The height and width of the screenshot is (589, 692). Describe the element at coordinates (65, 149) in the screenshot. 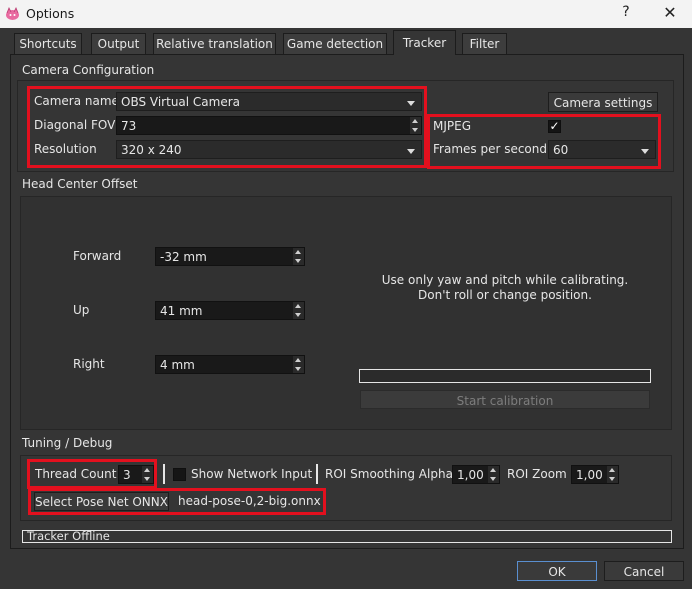

I see `resolution-label: Resolution` at that location.